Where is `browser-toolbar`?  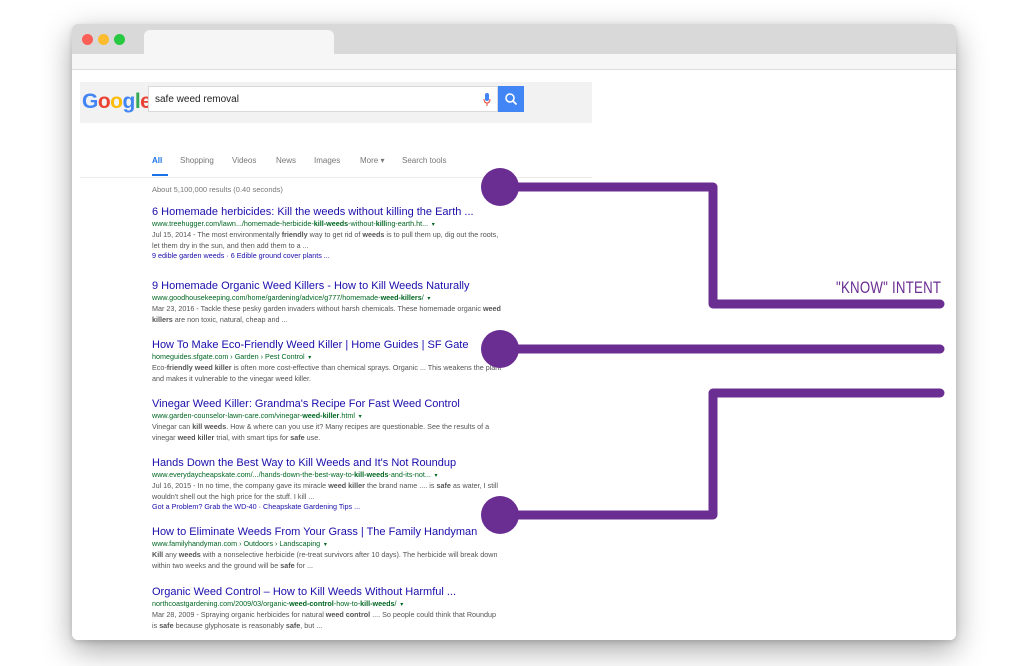 browser-toolbar is located at coordinates (514, 62).